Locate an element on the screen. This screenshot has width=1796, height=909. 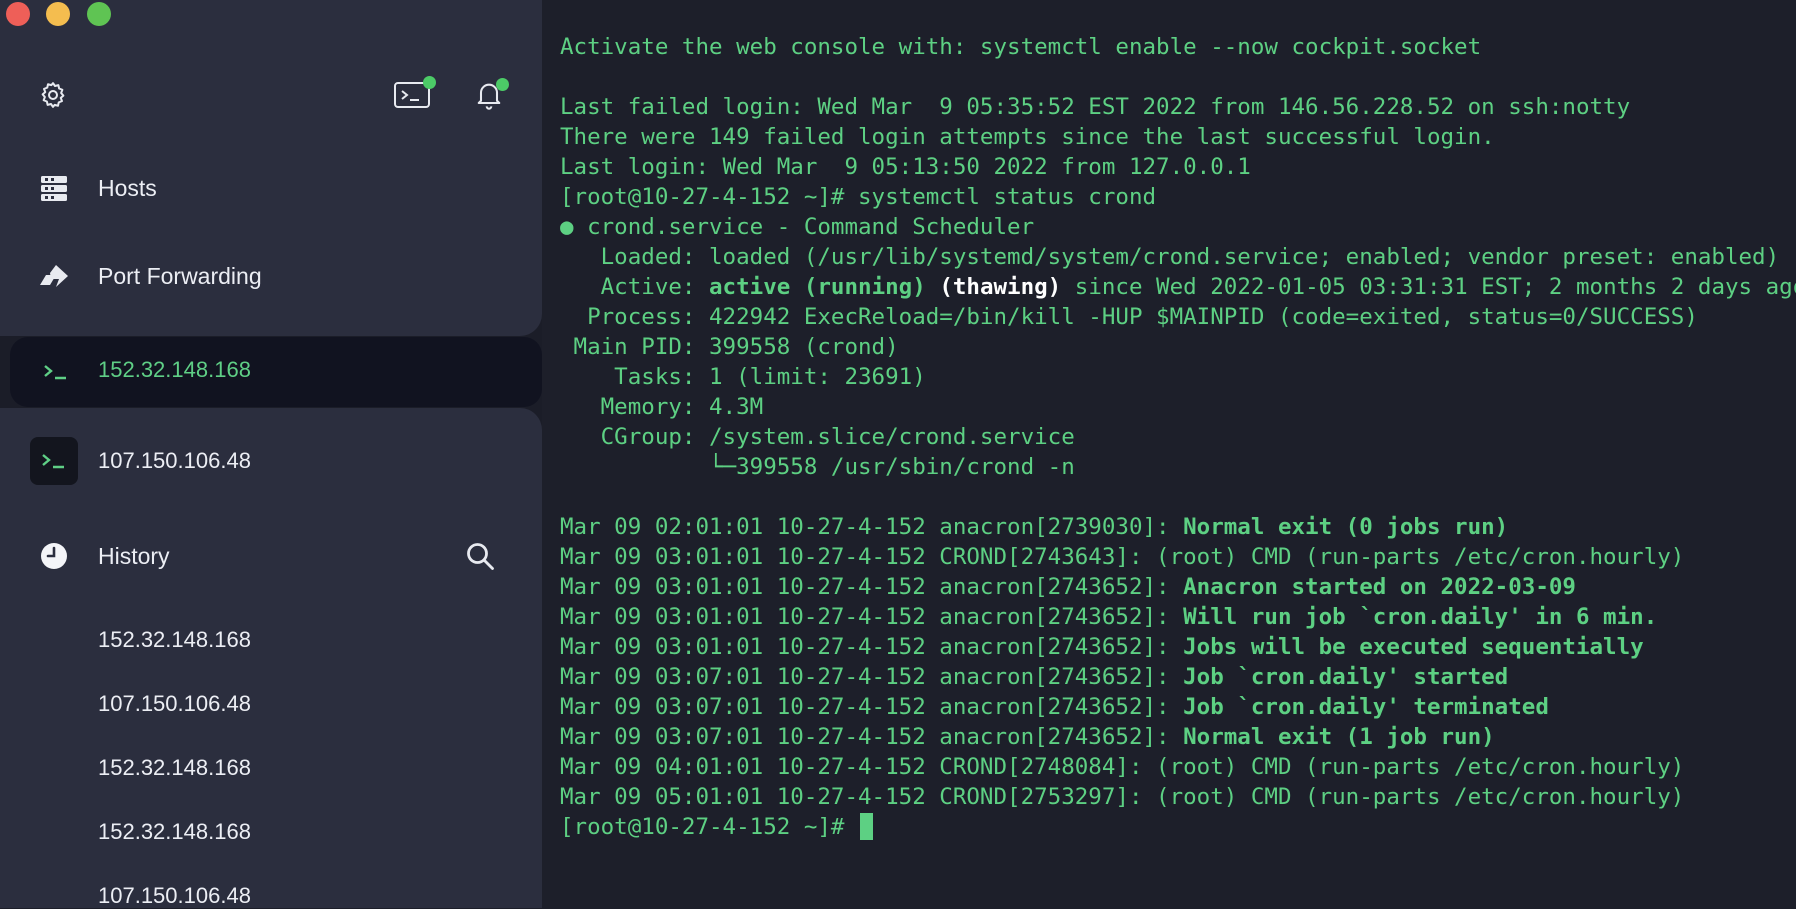
arrow-forward-icon is located at coordinates (54, 276).